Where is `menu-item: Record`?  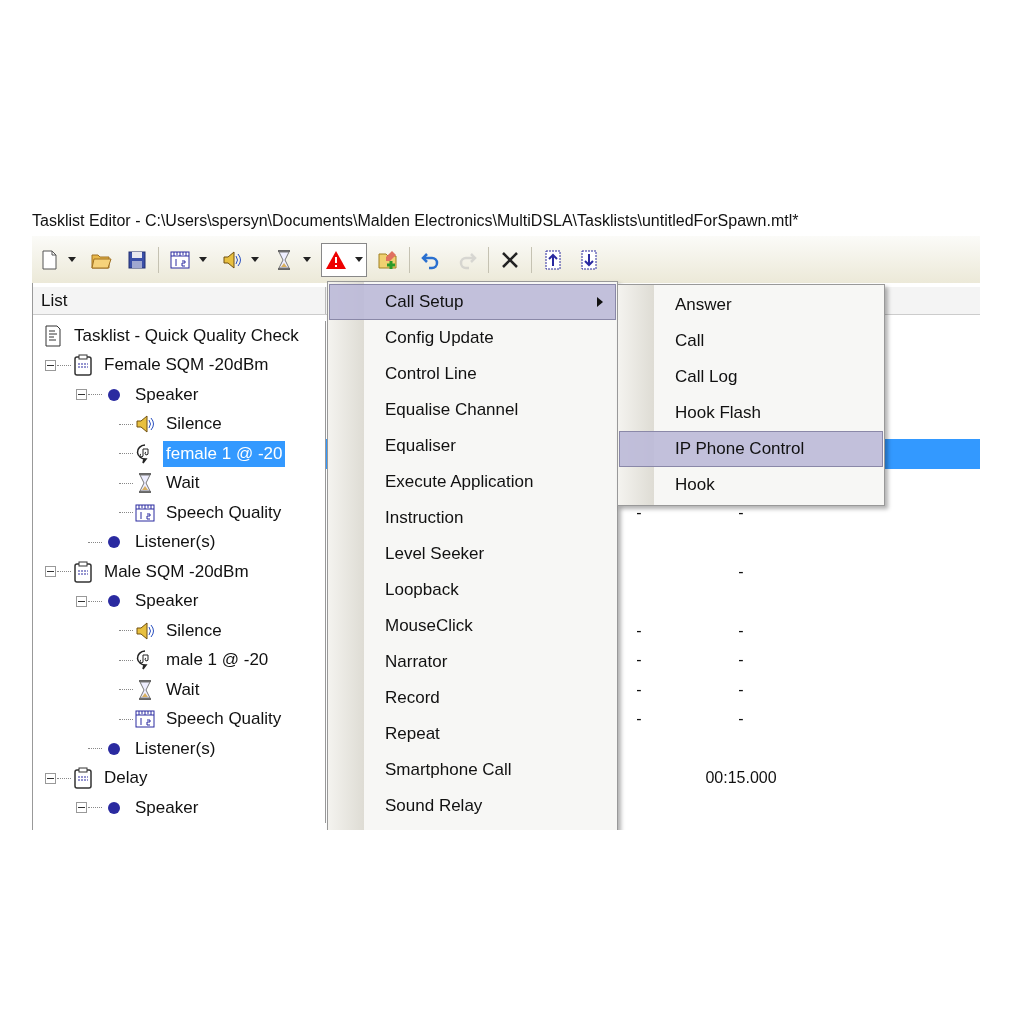
menu-item: Record is located at coordinates (472, 698).